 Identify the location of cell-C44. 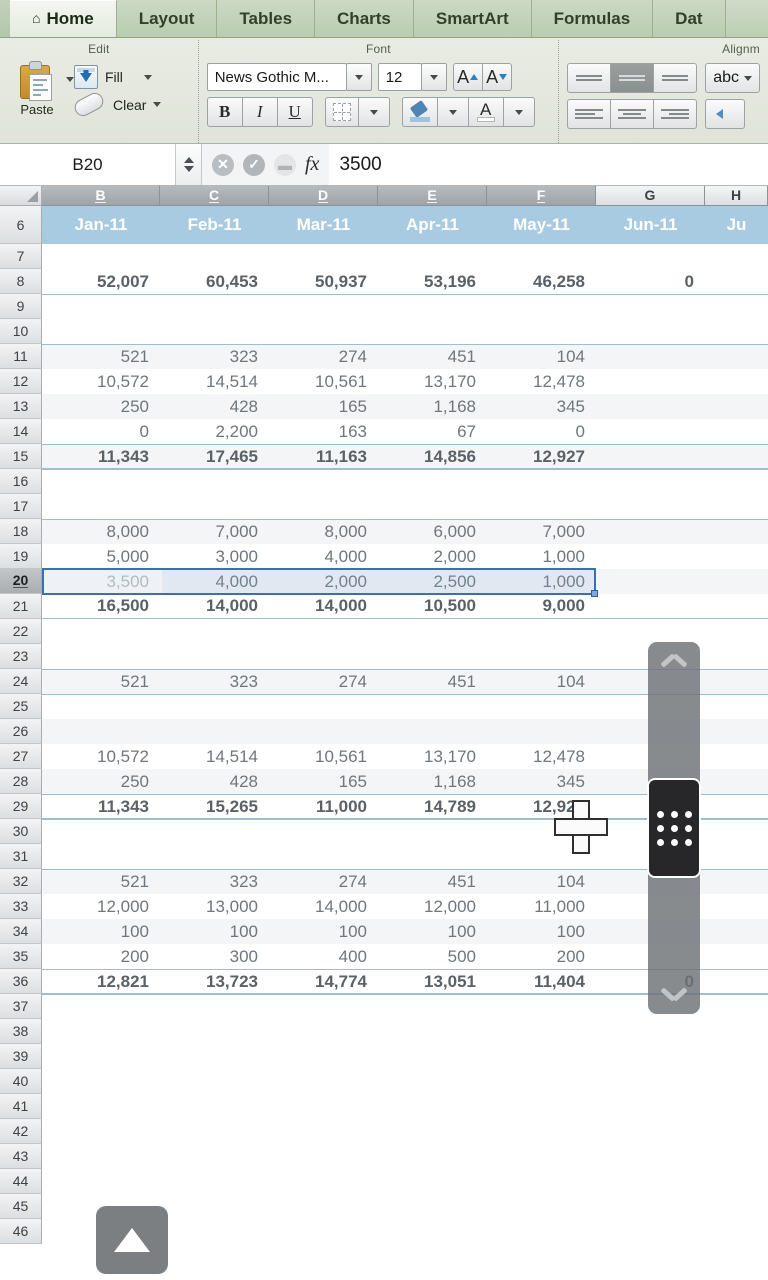
(214, 1181).